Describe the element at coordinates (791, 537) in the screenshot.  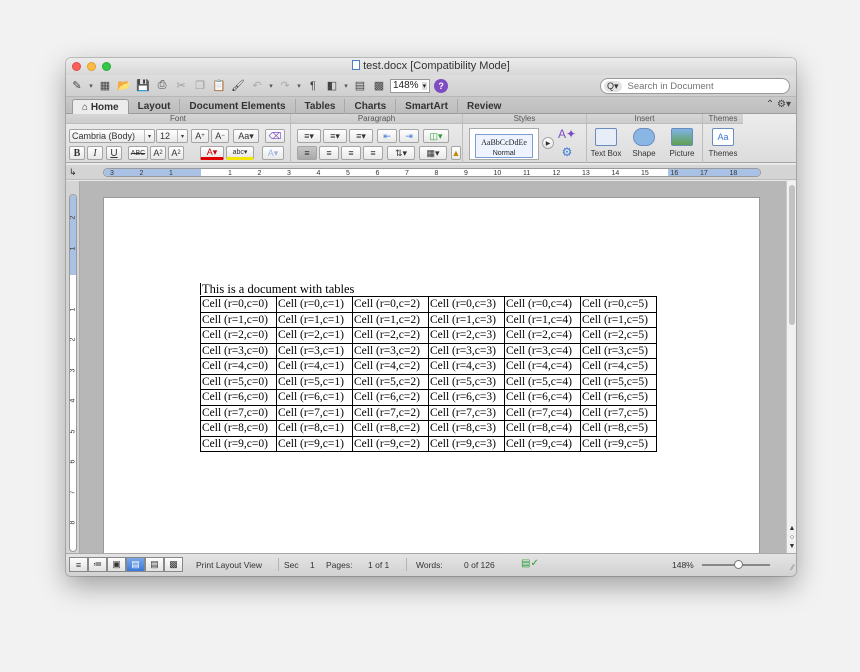
I see `page-nav-buttons: ▲ ○ ▼` at that location.